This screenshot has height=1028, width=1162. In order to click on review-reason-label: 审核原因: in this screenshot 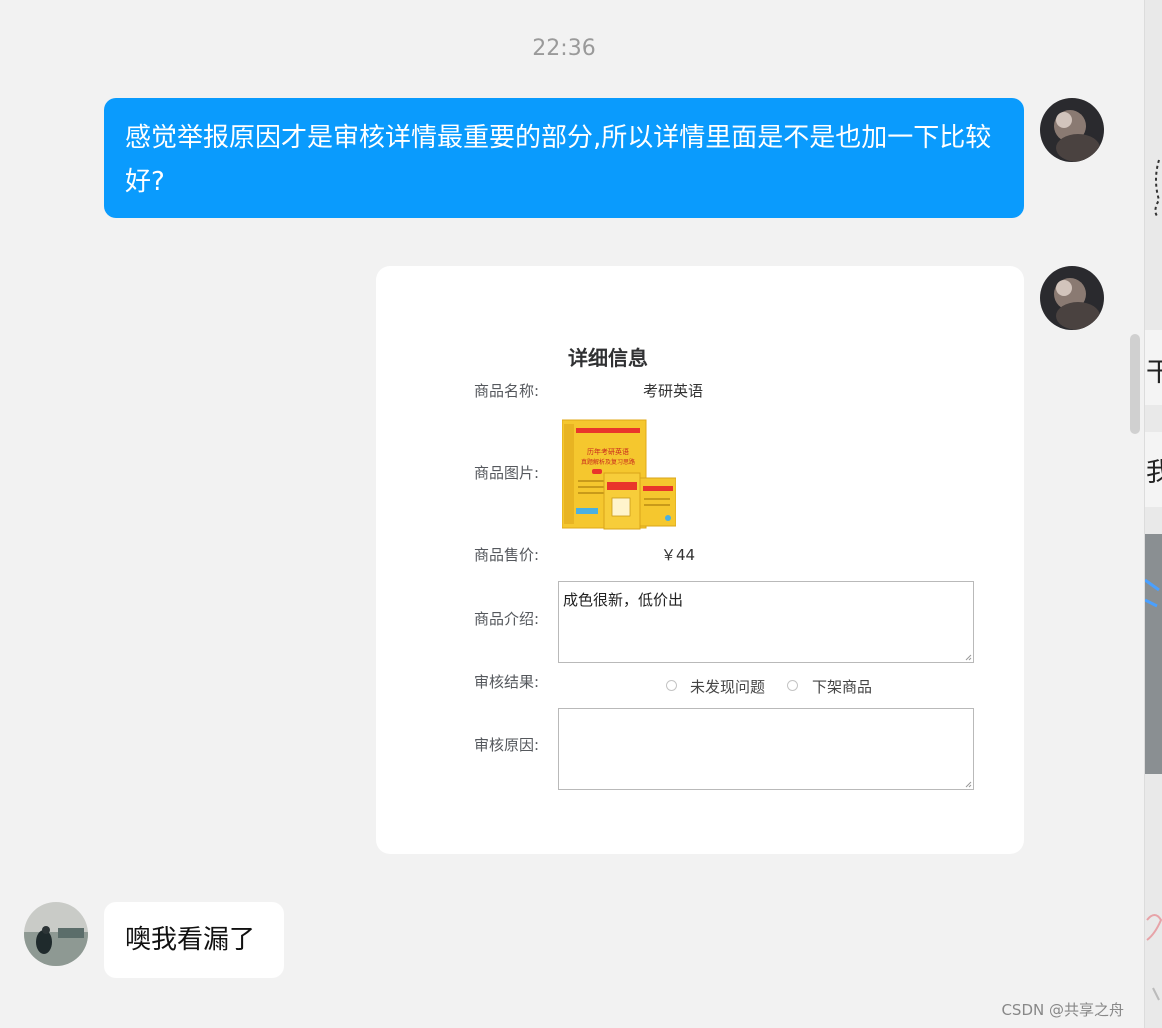, I will do `click(507, 745)`.